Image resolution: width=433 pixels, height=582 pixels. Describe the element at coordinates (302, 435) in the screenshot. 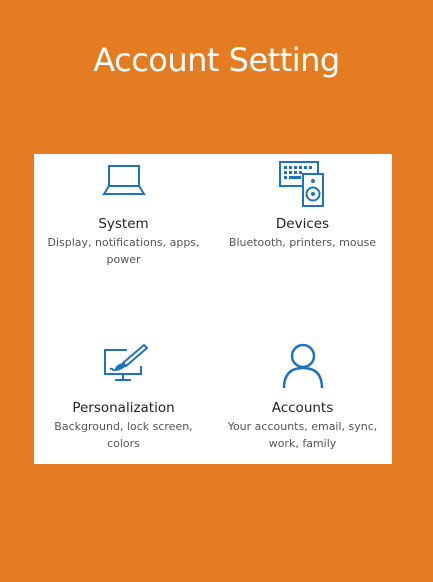

I see `tile-description: Your accounts, email, sync, work, family` at that location.